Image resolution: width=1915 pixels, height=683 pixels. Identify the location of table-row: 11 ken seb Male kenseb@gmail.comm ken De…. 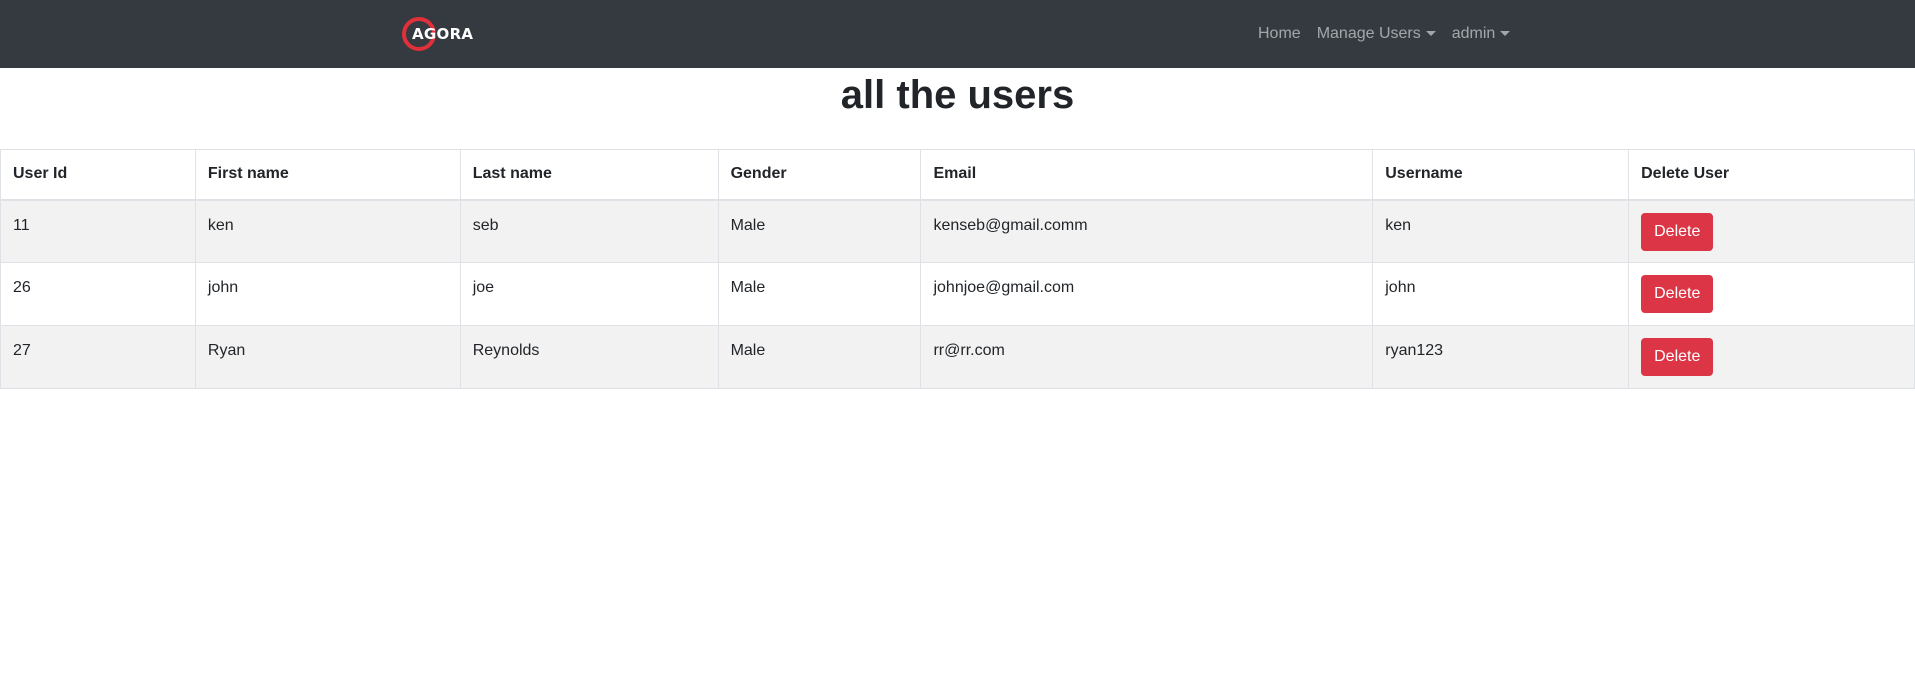
(957, 231).